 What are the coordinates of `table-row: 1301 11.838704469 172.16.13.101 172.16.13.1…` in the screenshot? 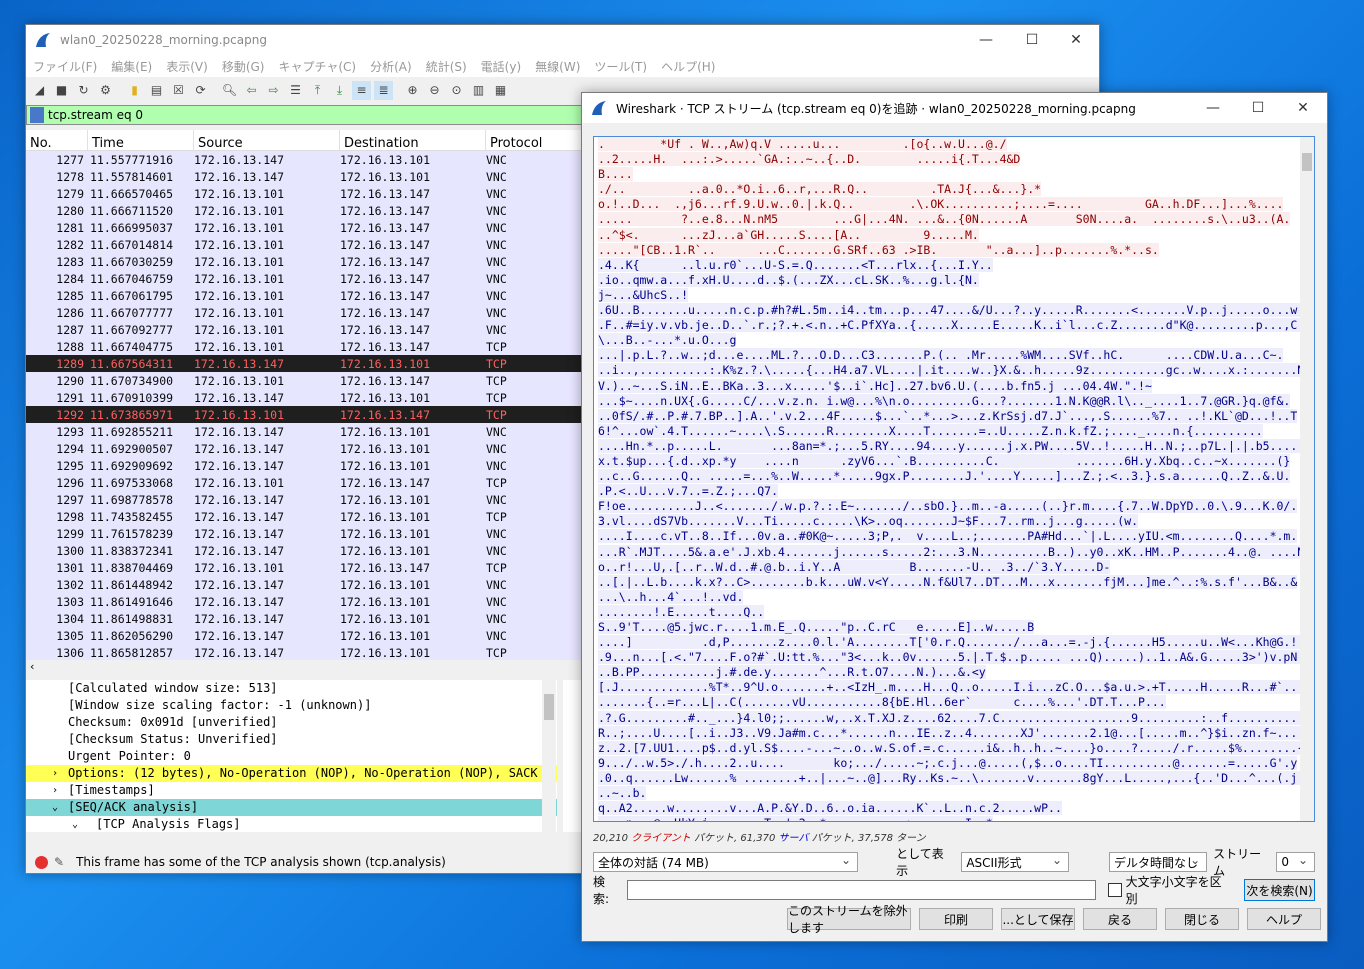 It's located at (304, 567).